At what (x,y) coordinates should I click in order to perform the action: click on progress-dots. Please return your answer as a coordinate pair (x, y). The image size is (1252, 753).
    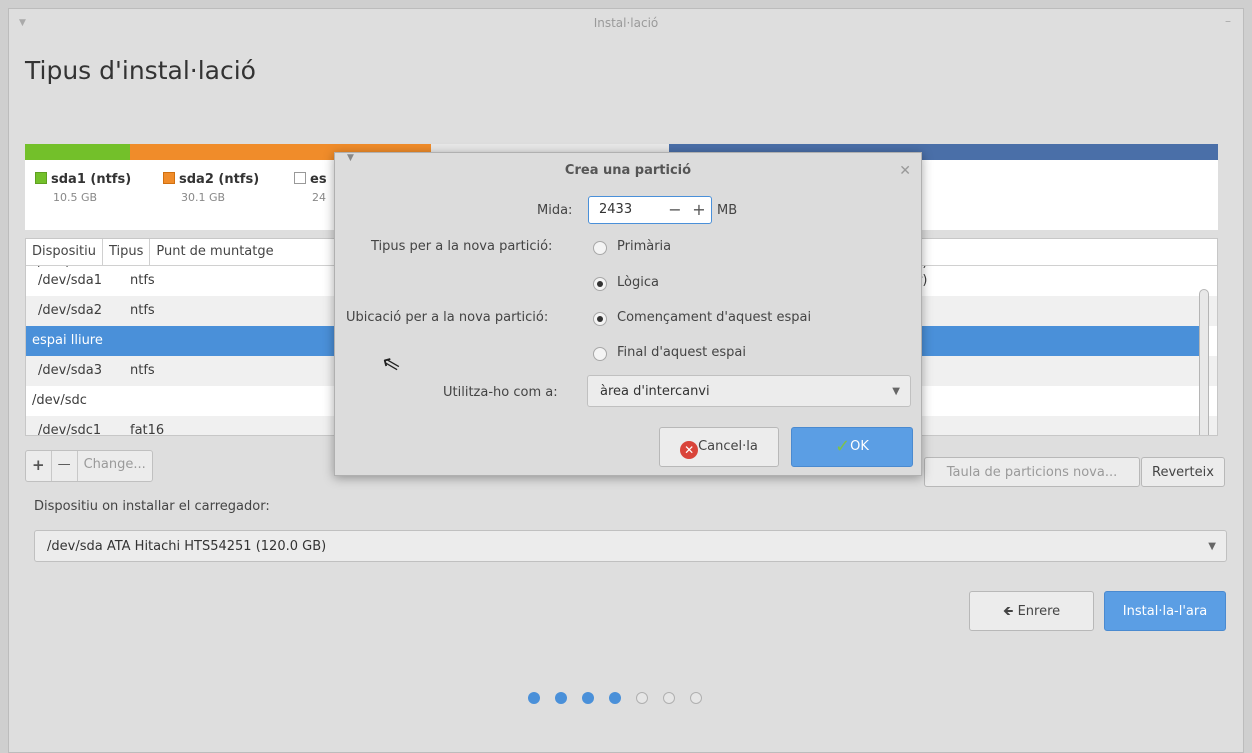
    Looking at the image, I should click on (615, 698).